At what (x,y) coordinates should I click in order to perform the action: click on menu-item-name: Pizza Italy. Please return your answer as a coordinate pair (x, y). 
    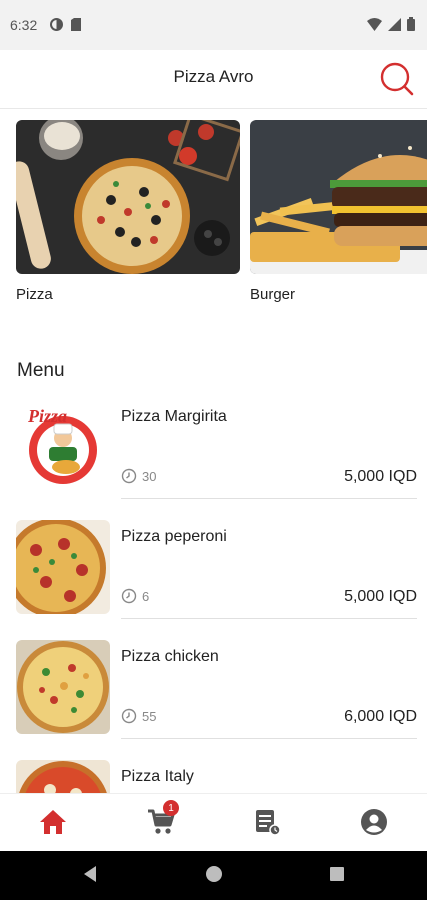
    Looking at the image, I should click on (157, 776).